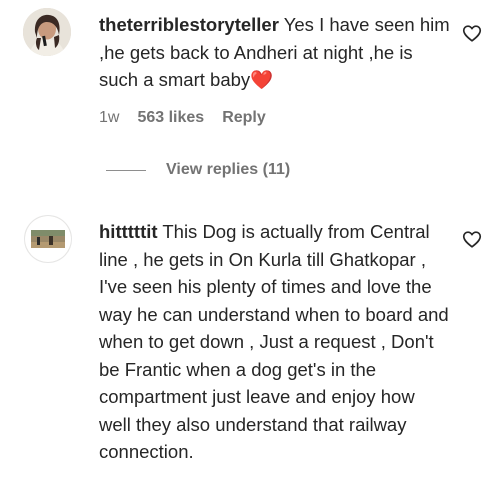  I want to click on comment-time: 1w, so click(109, 117).